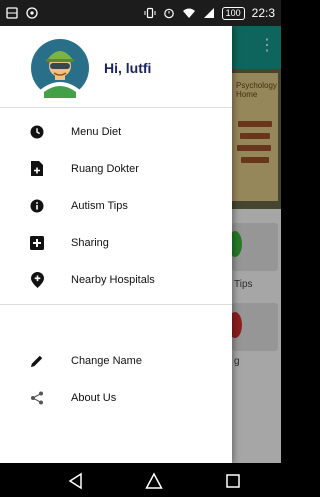  What do you see at coordinates (105, 168) in the screenshot?
I see `drawer-item-label: Ruang Dokter` at bounding box center [105, 168].